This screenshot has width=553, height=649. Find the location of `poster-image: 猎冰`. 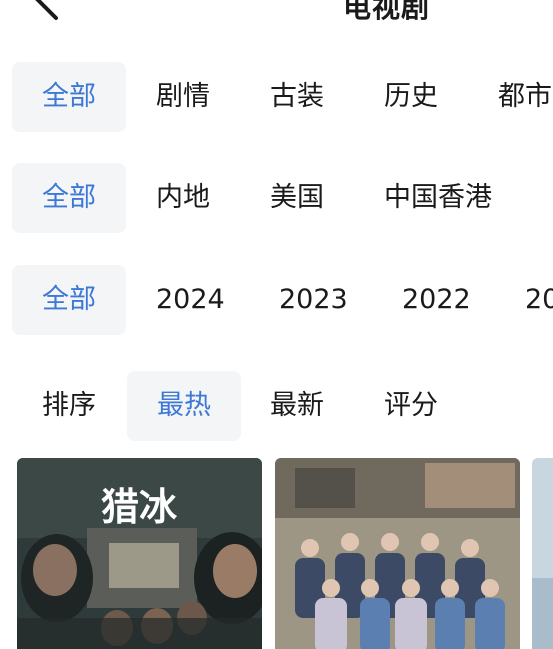

poster-image: 猎冰 is located at coordinates (139, 553).